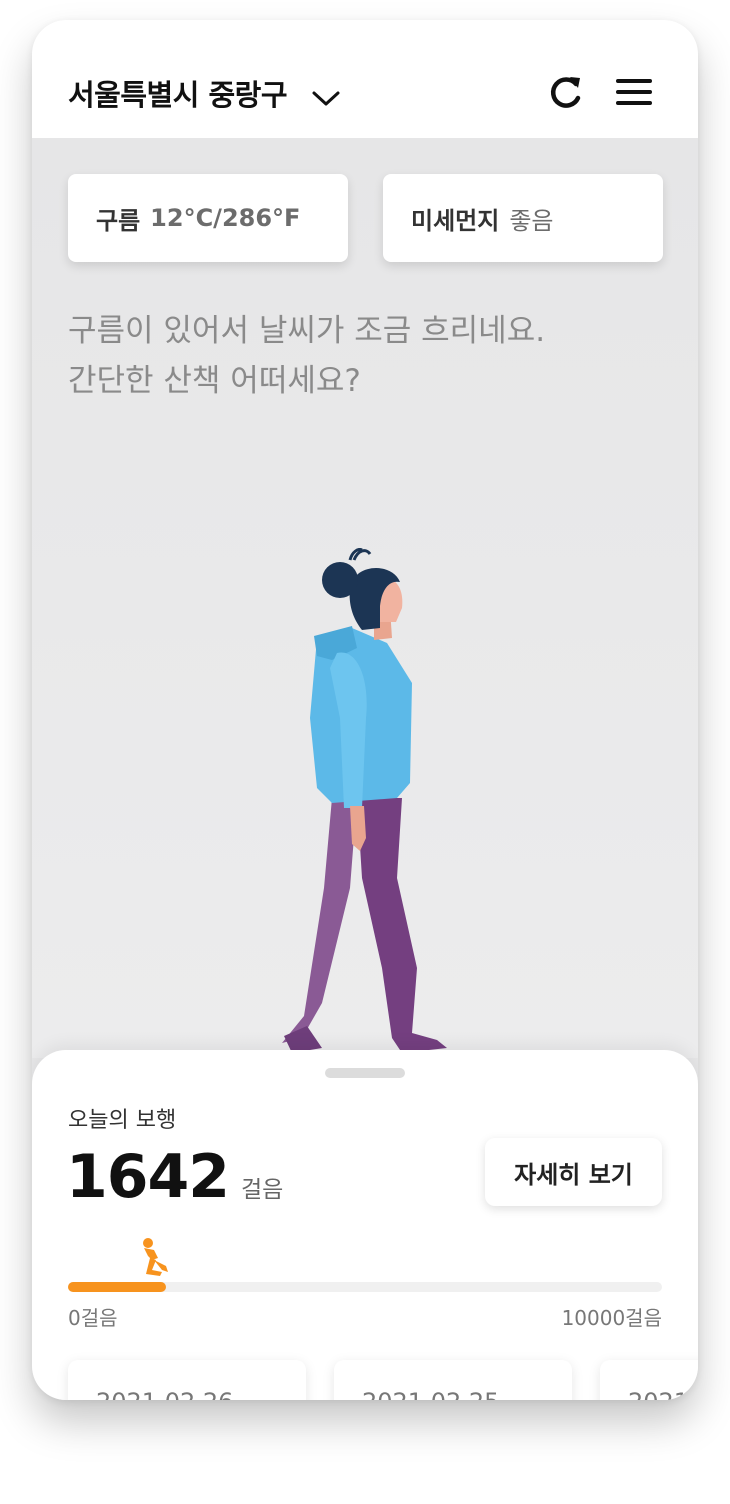 This screenshot has height=1504, width=730. Describe the element at coordinates (178, 95) in the screenshot. I see `location-label: 서울특별시 중랑구` at that location.